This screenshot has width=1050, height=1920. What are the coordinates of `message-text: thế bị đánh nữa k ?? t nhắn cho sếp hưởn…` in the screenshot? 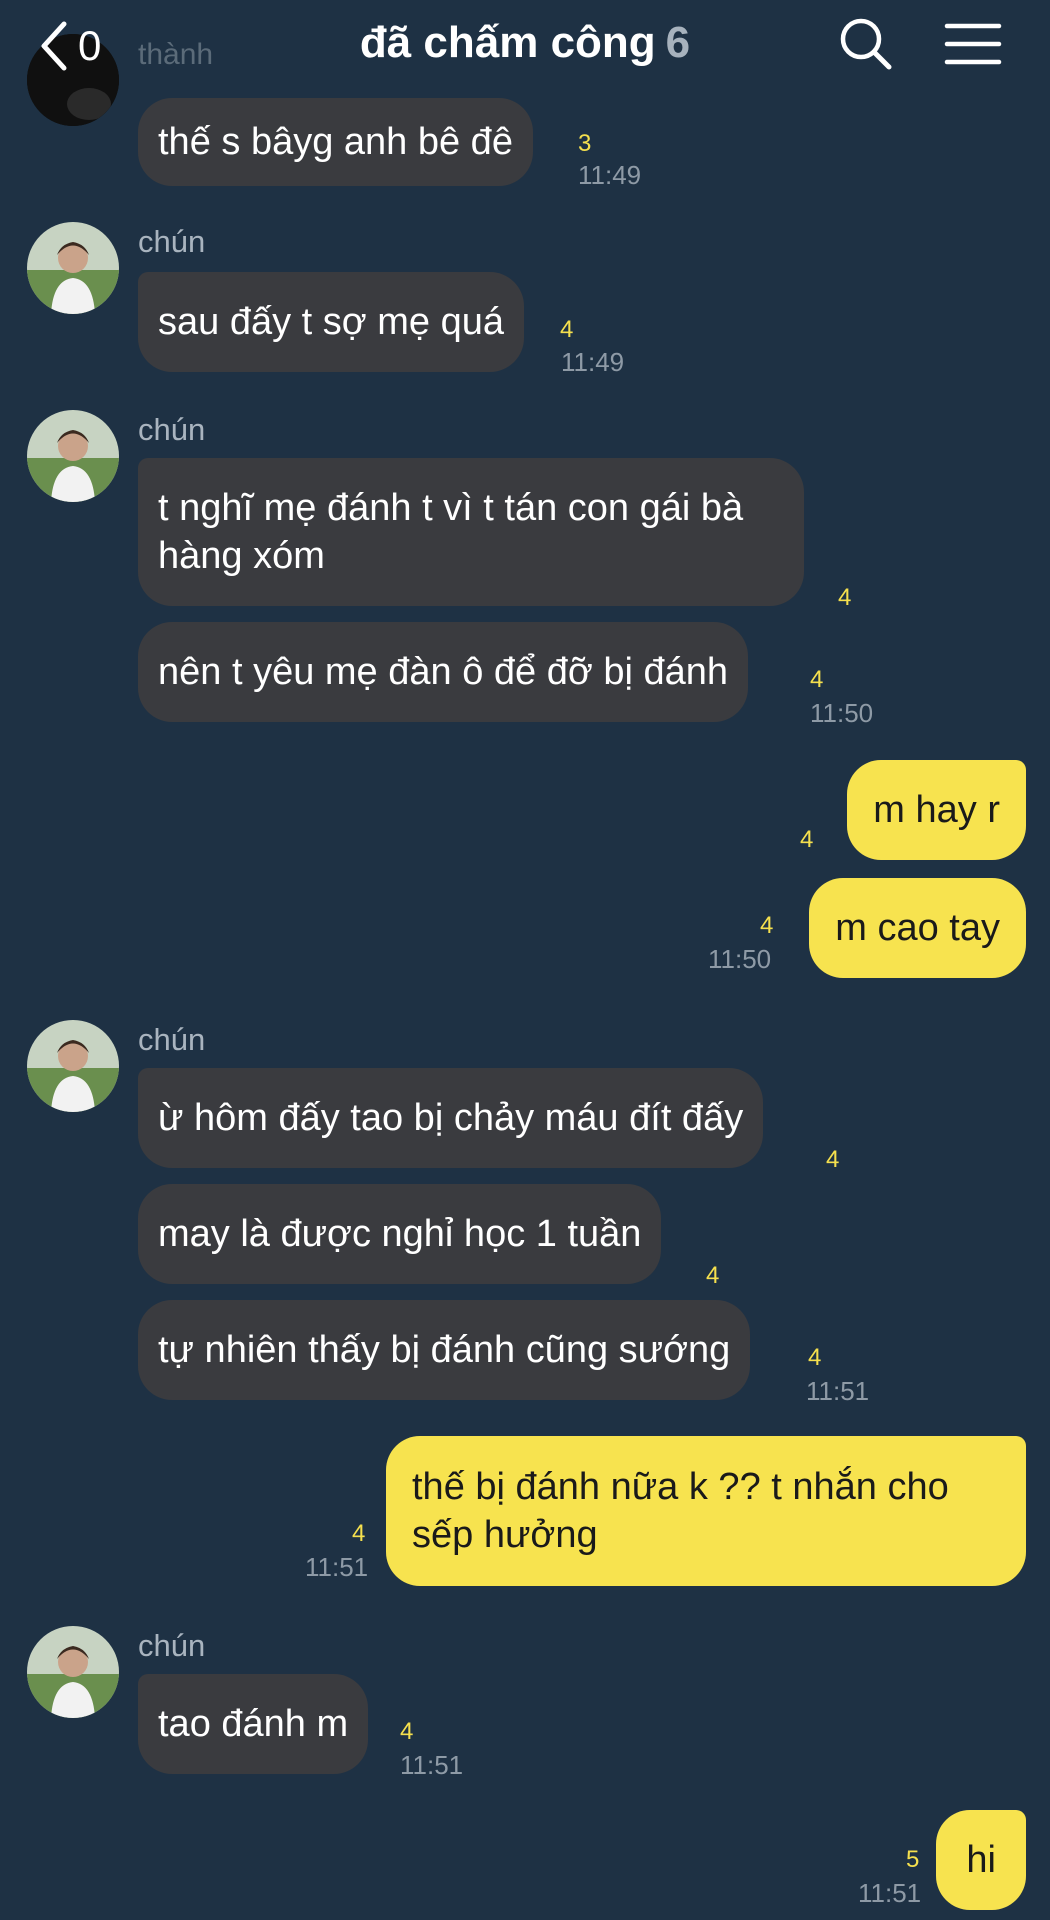 It's located at (680, 1511).